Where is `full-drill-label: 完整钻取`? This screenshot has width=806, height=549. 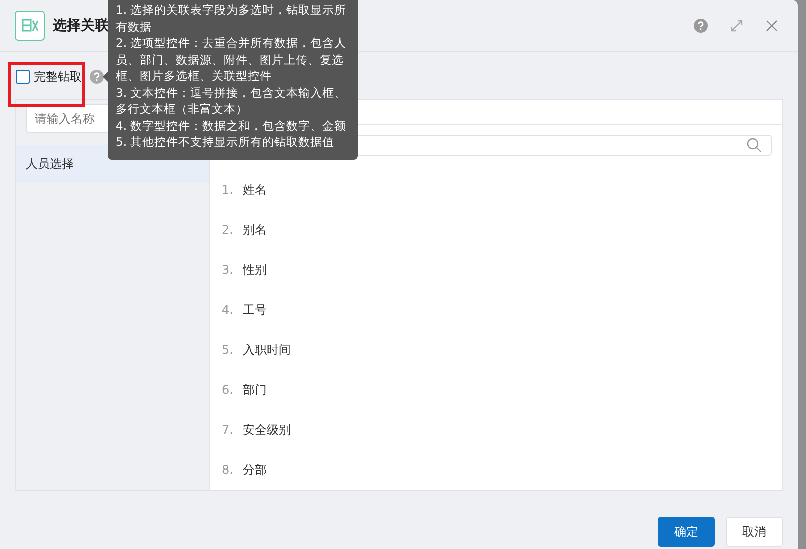
full-drill-label: 完整钻取 is located at coordinates (58, 77).